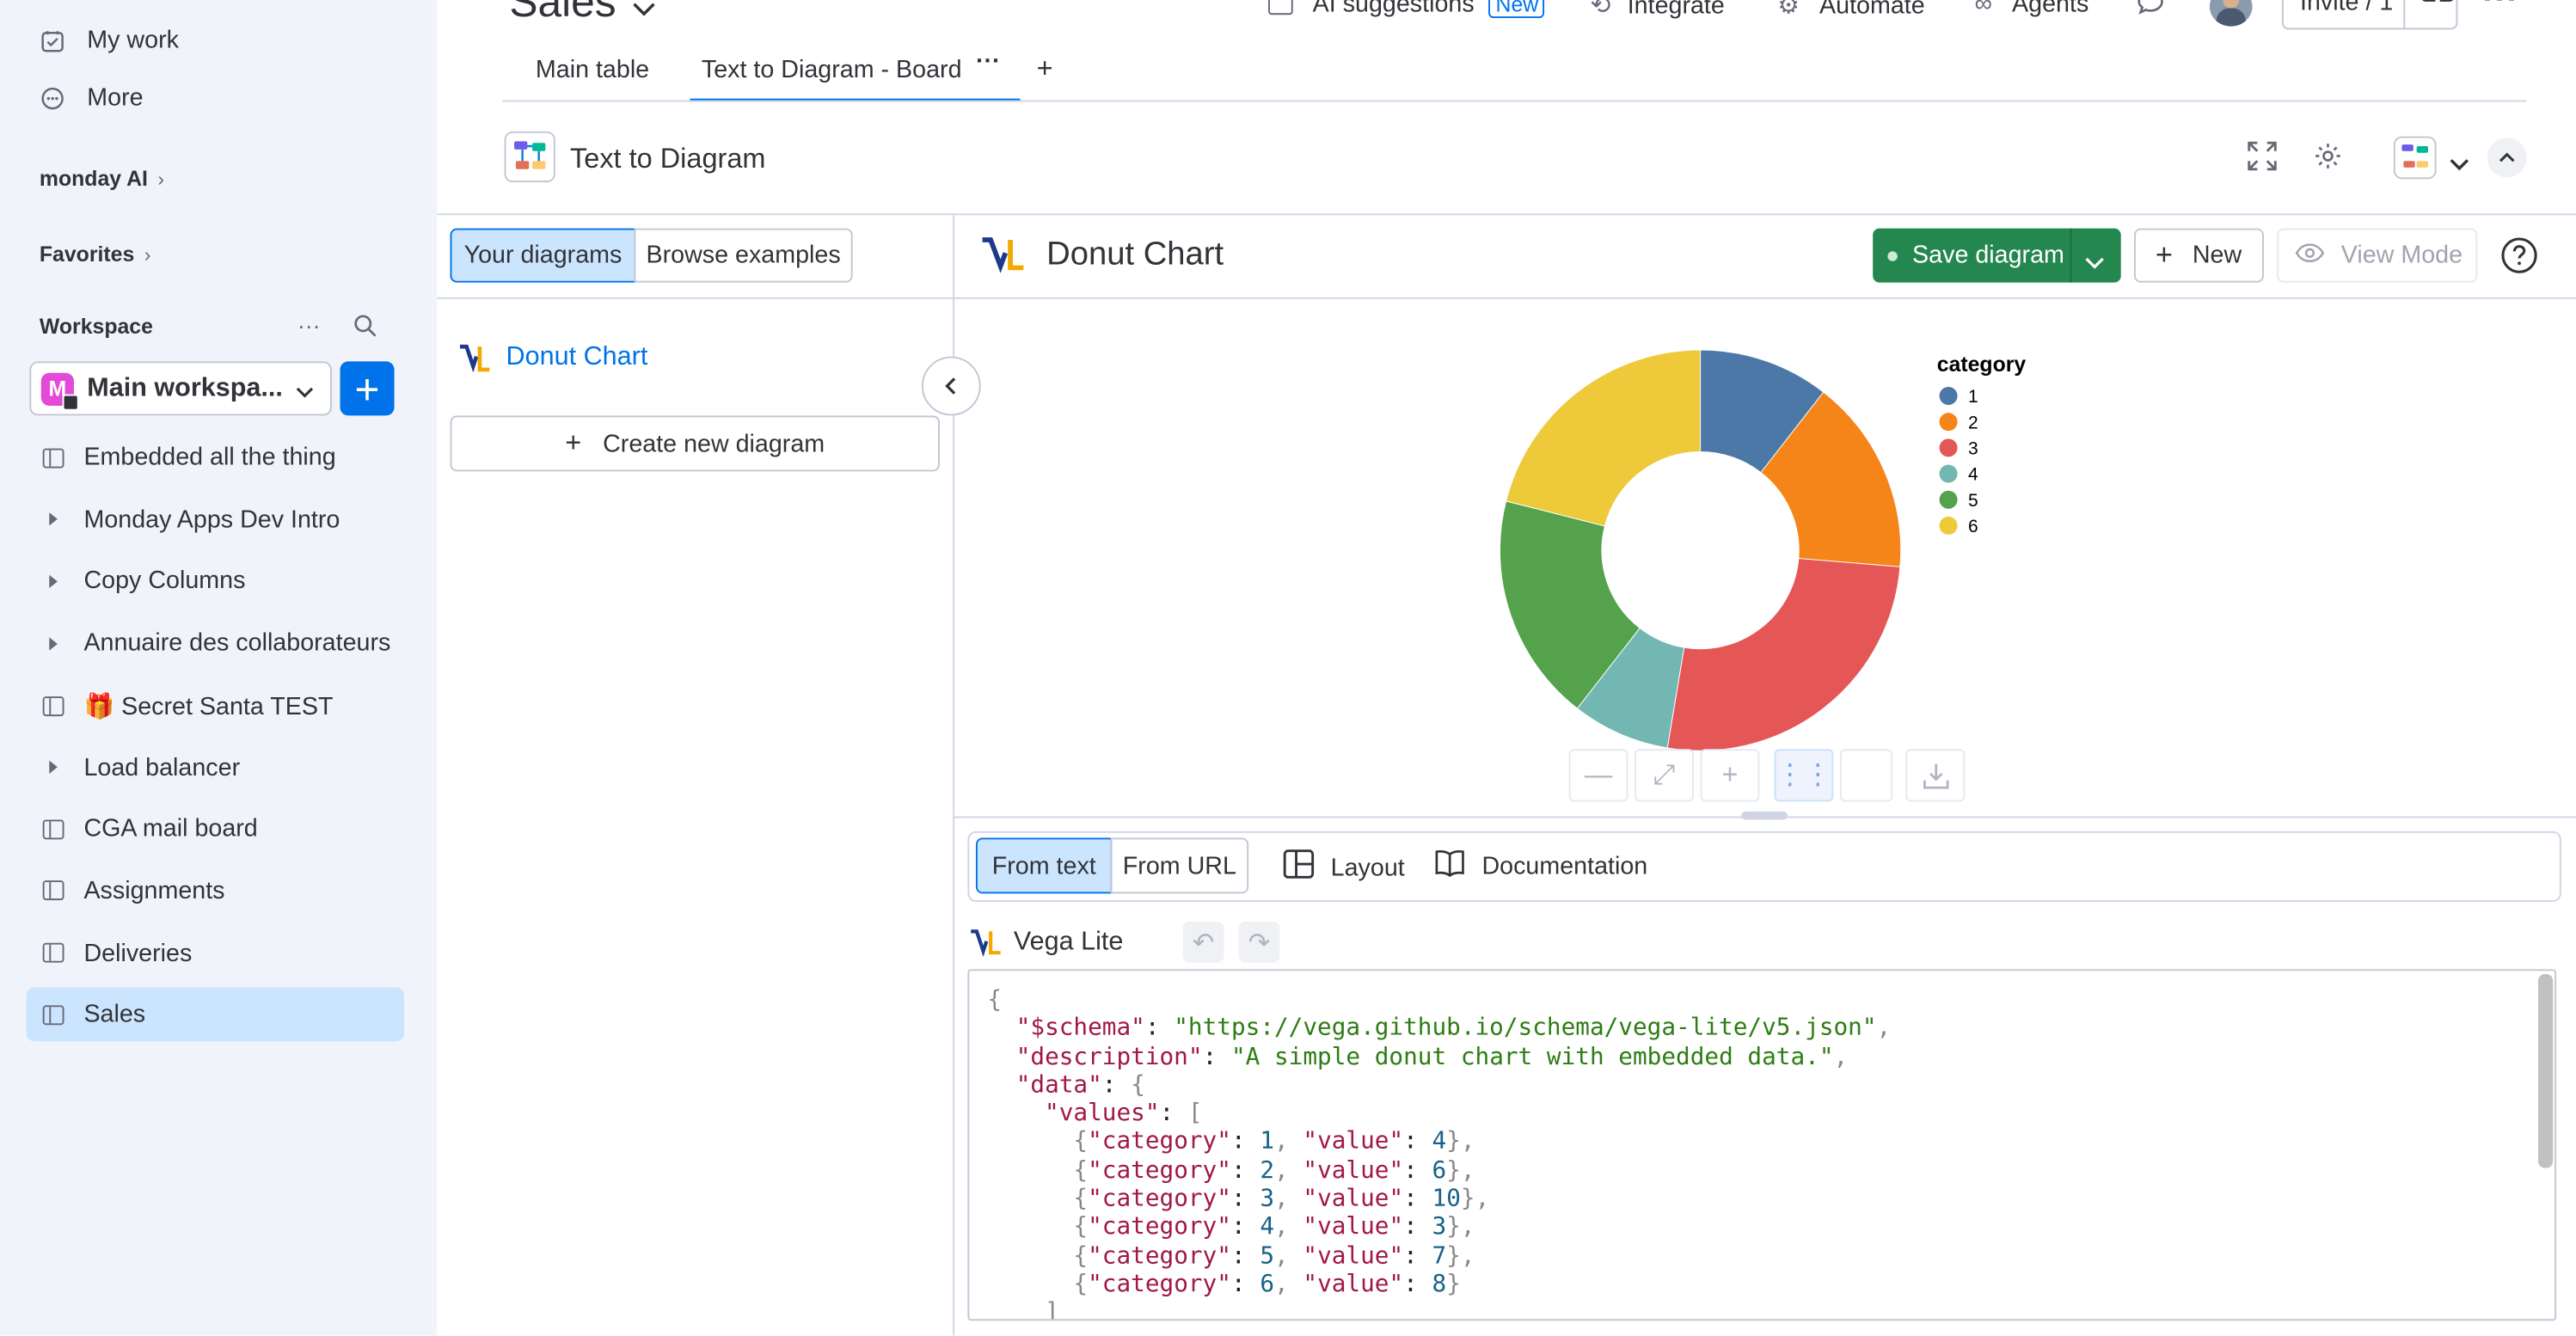 Image resolution: width=2576 pixels, height=1336 pixels. Describe the element at coordinates (1516, 9) in the screenshot. I see `new-badge: New` at that location.